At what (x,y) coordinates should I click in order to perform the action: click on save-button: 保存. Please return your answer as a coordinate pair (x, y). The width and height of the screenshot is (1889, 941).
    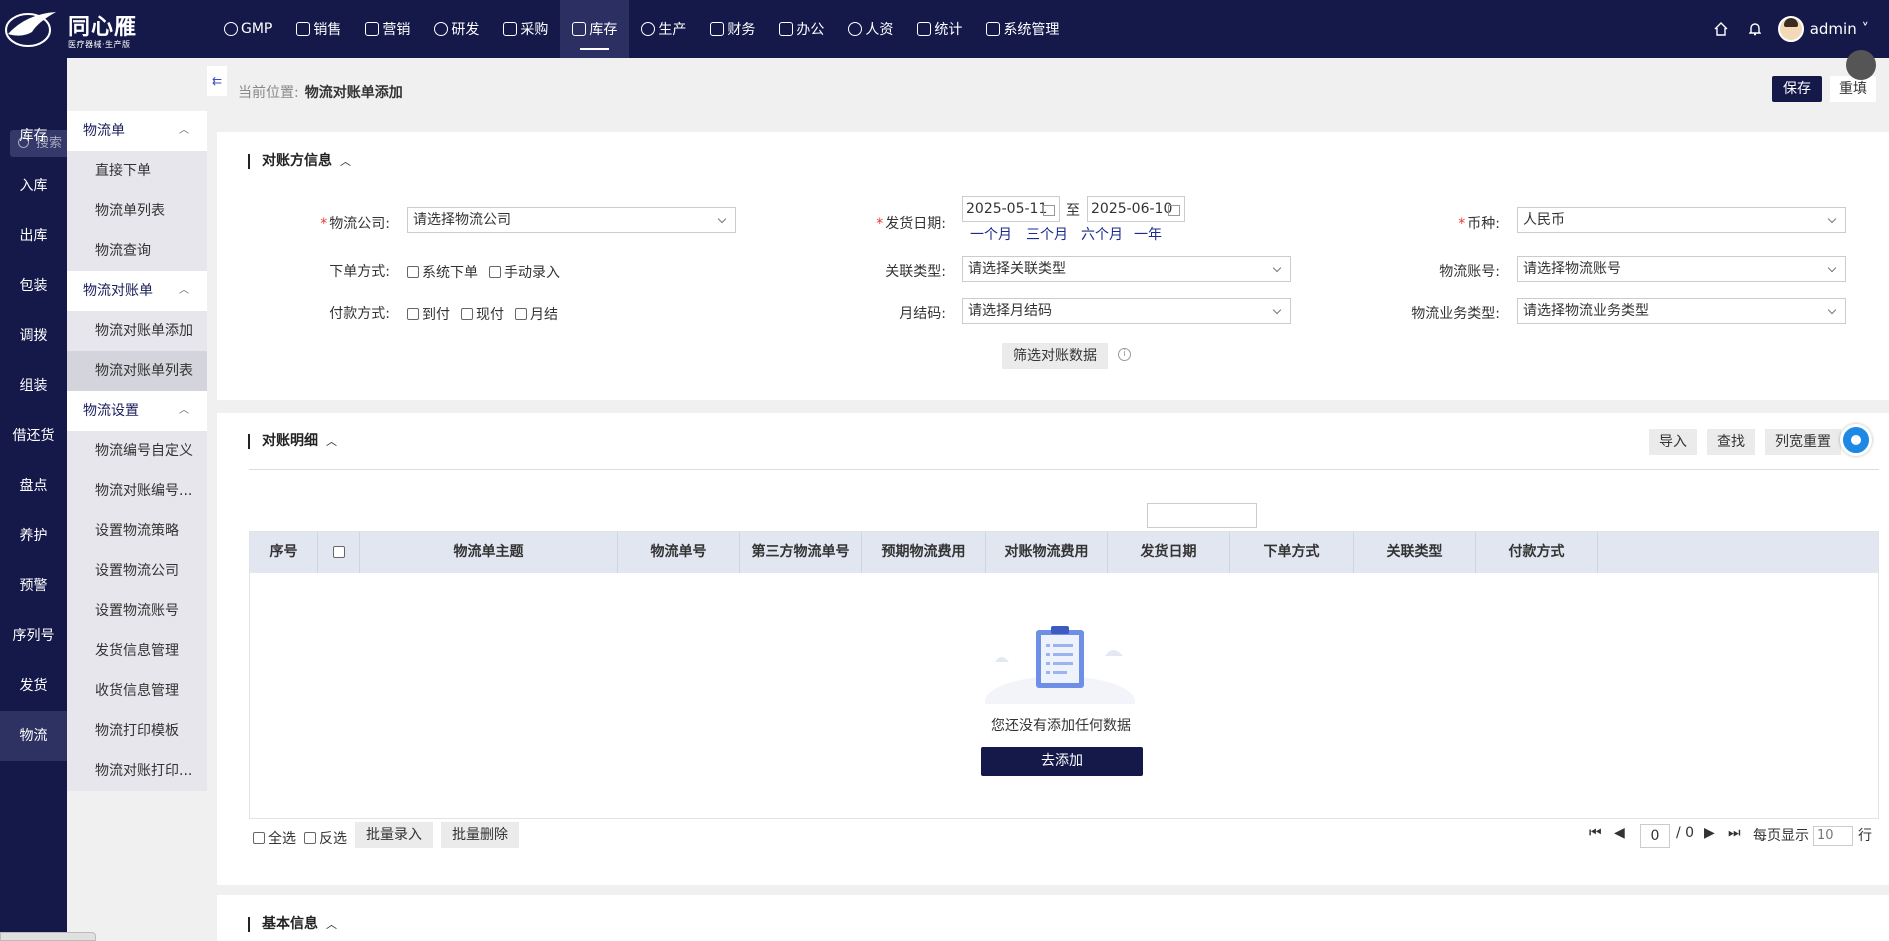
    Looking at the image, I should click on (1797, 89).